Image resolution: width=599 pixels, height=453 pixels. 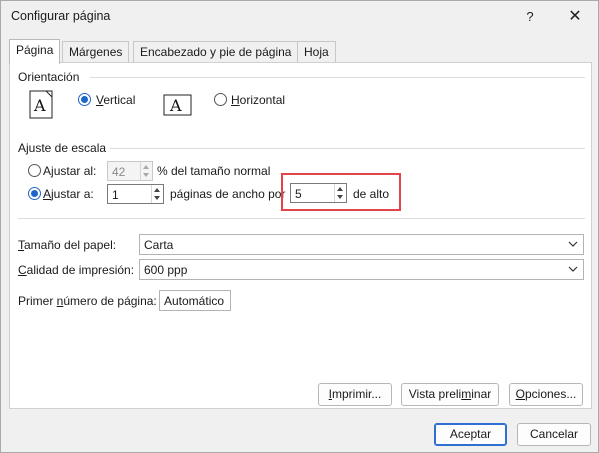 What do you see at coordinates (118, 172) in the screenshot?
I see `adjust-to-percent-value: 42` at bounding box center [118, 172].